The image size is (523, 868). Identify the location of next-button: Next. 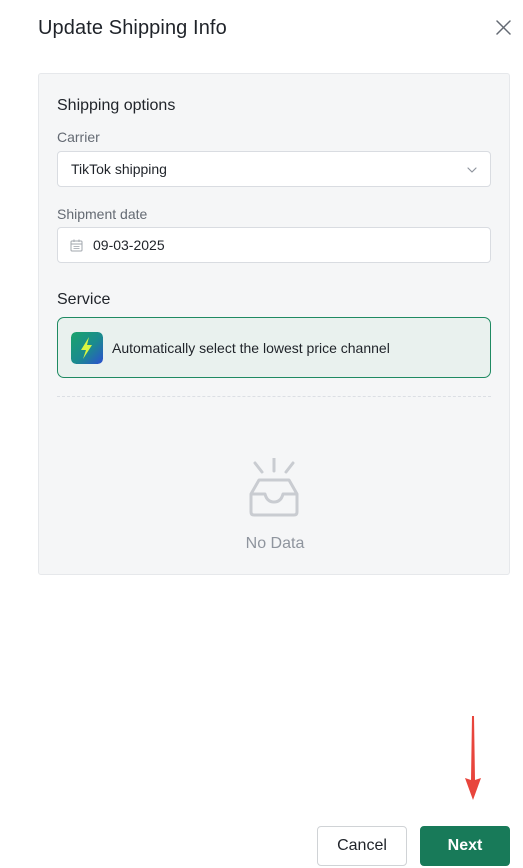
(465, 846).